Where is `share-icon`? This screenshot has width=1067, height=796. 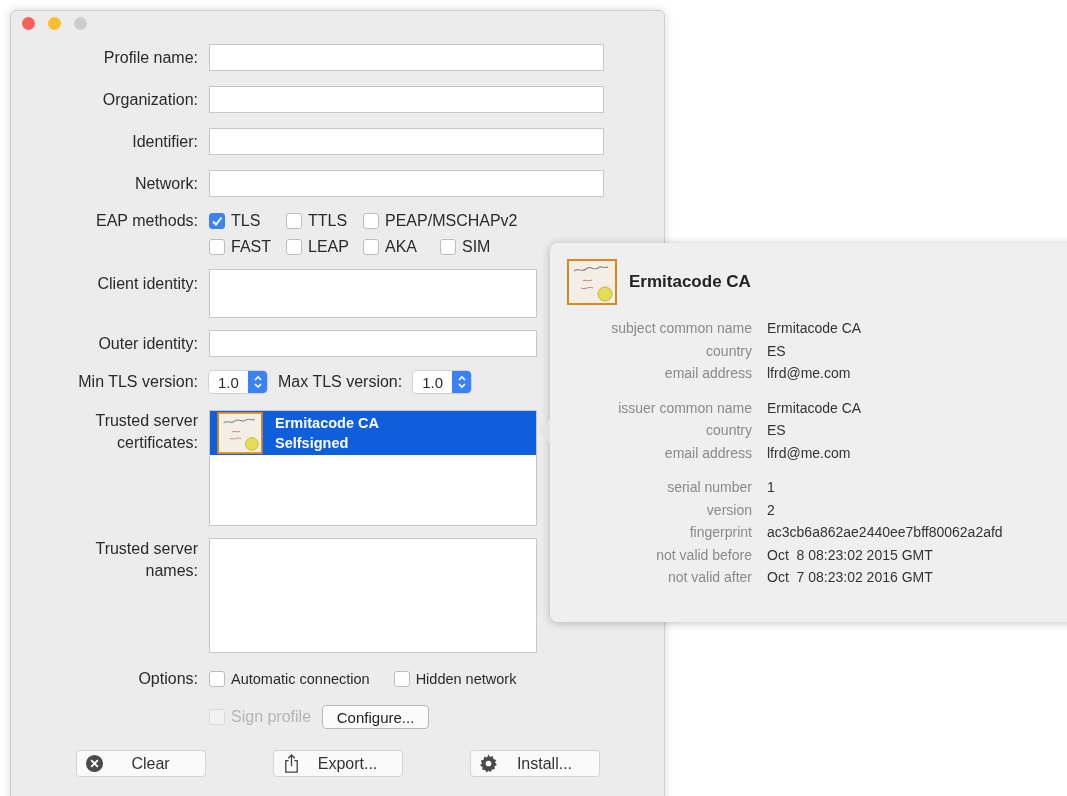 share-icon is located at coordinates (291, 763).